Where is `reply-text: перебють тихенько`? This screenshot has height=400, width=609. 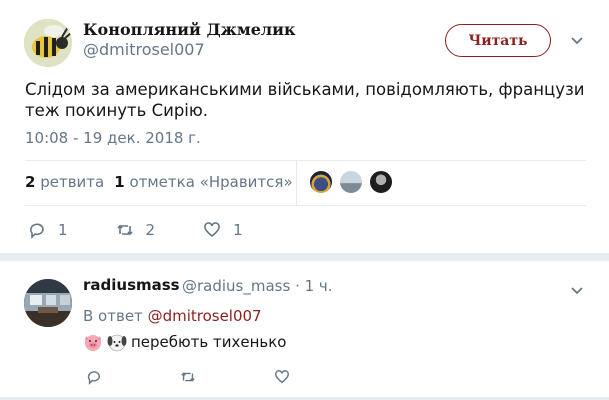 reply-text: перебють тихенько is located at coordinates (209, 342).